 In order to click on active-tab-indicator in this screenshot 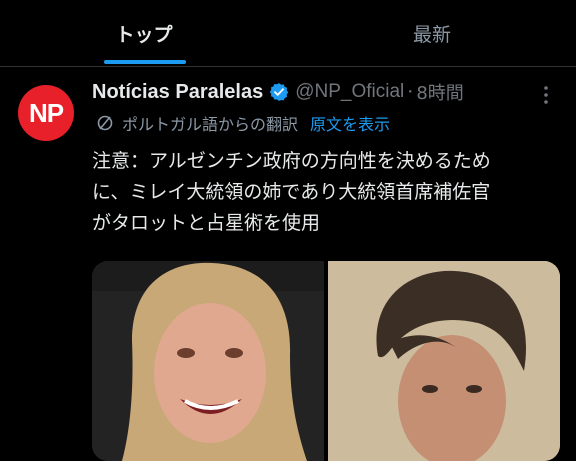, I will do `click(145, 62)`.